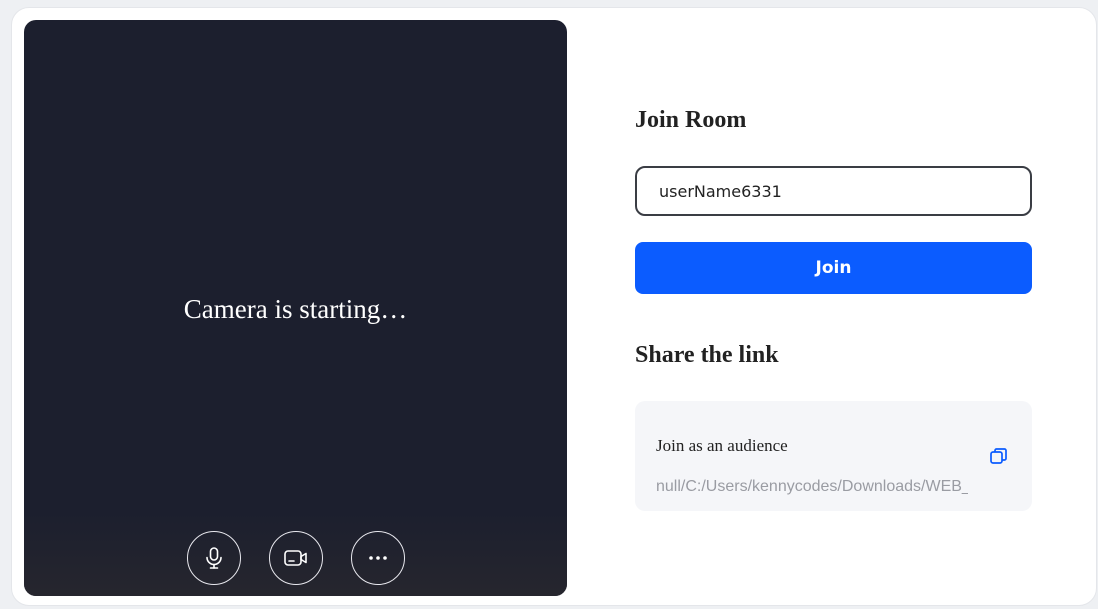 Image resolution: width=1098 pixels, height=609 pixels. I want to click on share-link-url: null/C:/Users/kennycodes/Downloads/WEB_l, so click(812, 487).